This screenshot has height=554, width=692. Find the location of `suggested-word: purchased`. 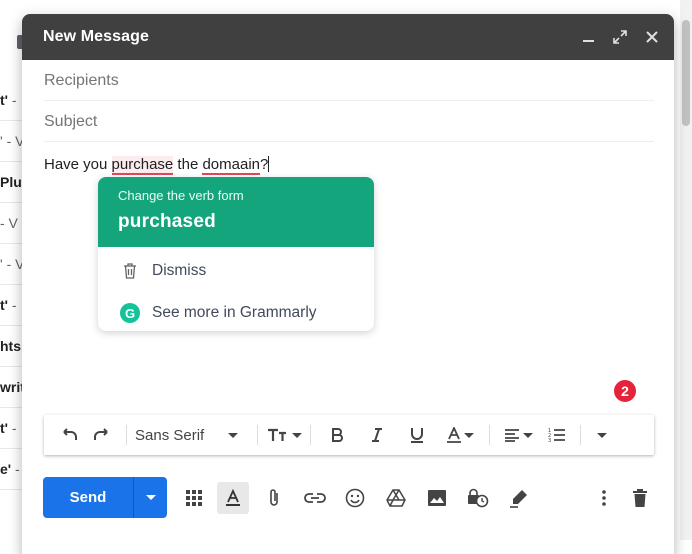

suggested-word: purchased is located at coordinates (246, 222).